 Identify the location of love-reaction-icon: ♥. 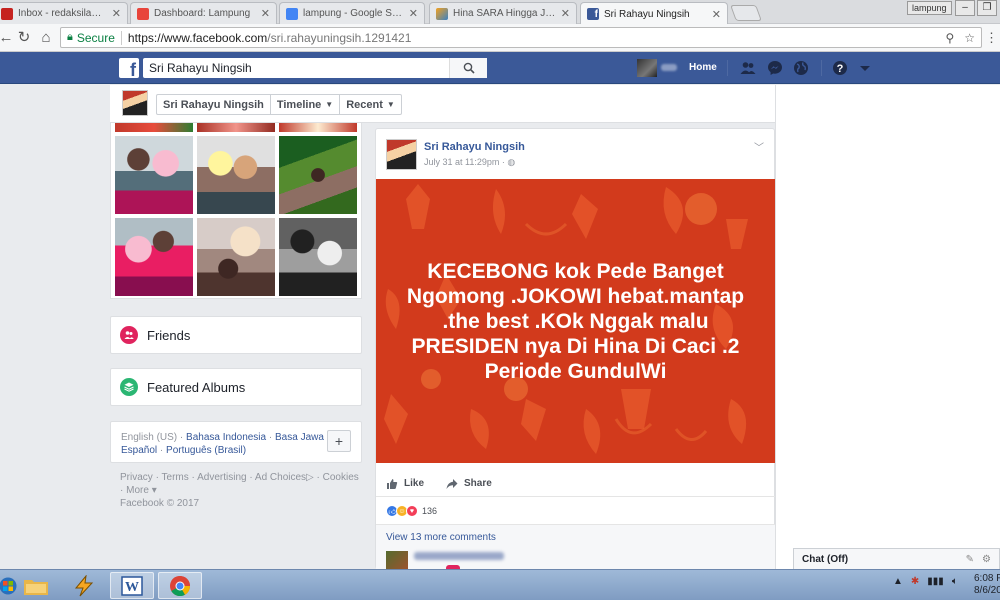
(412, 511).